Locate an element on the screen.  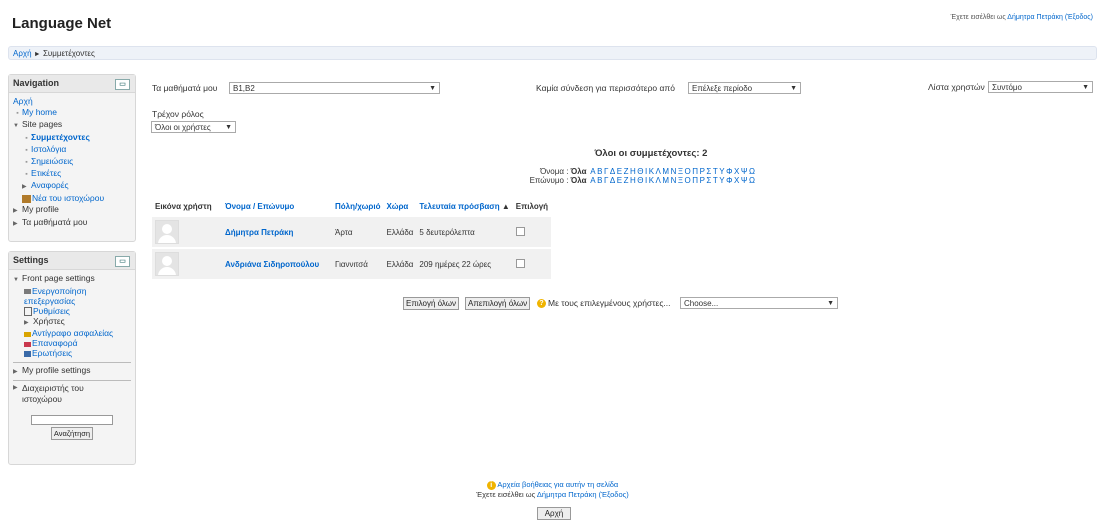
front-page-settings: Front page settings is located at coordinates (58, 278).